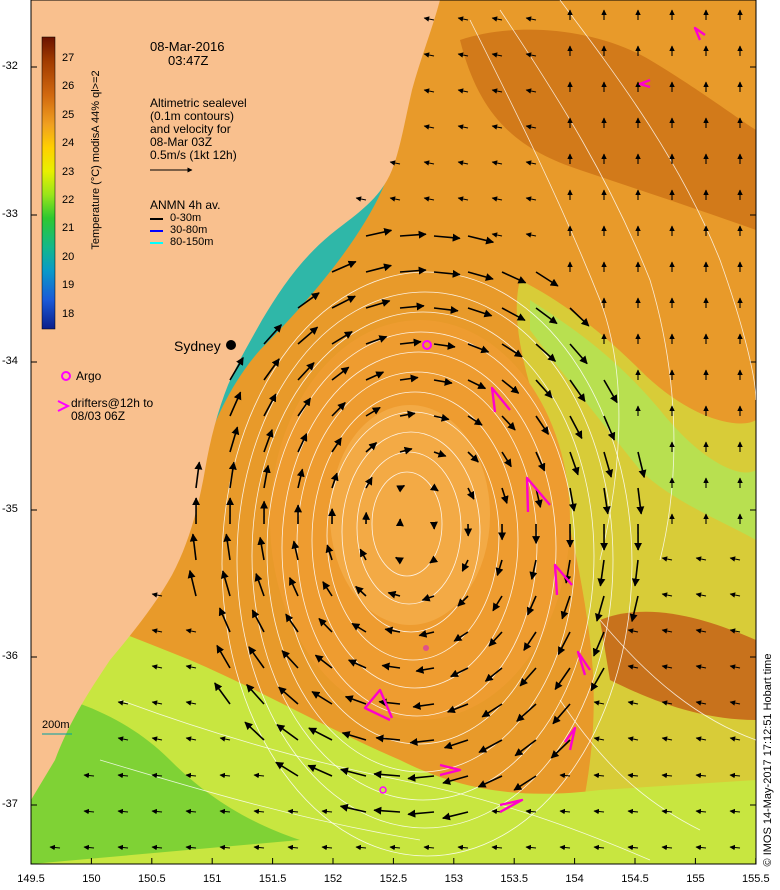 The image size is (780, 890). Describe the element at coordinates (574, 879) in the screenshot. I see `x-tick-label: 154` at that location.